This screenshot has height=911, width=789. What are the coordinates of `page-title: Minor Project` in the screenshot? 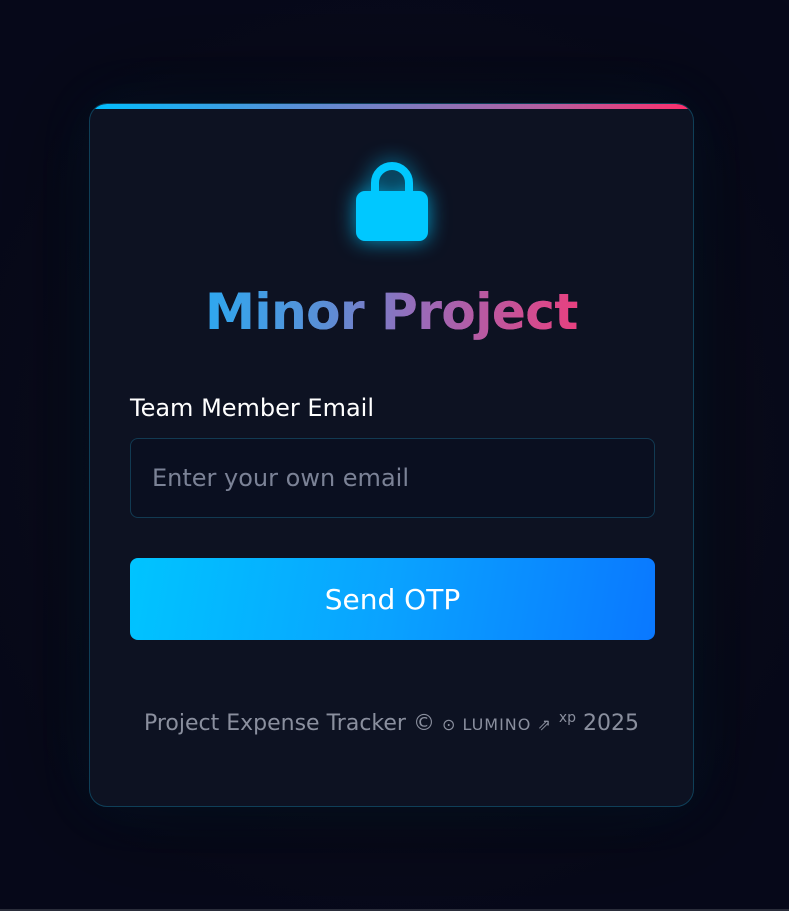 It's located at (391, 312).